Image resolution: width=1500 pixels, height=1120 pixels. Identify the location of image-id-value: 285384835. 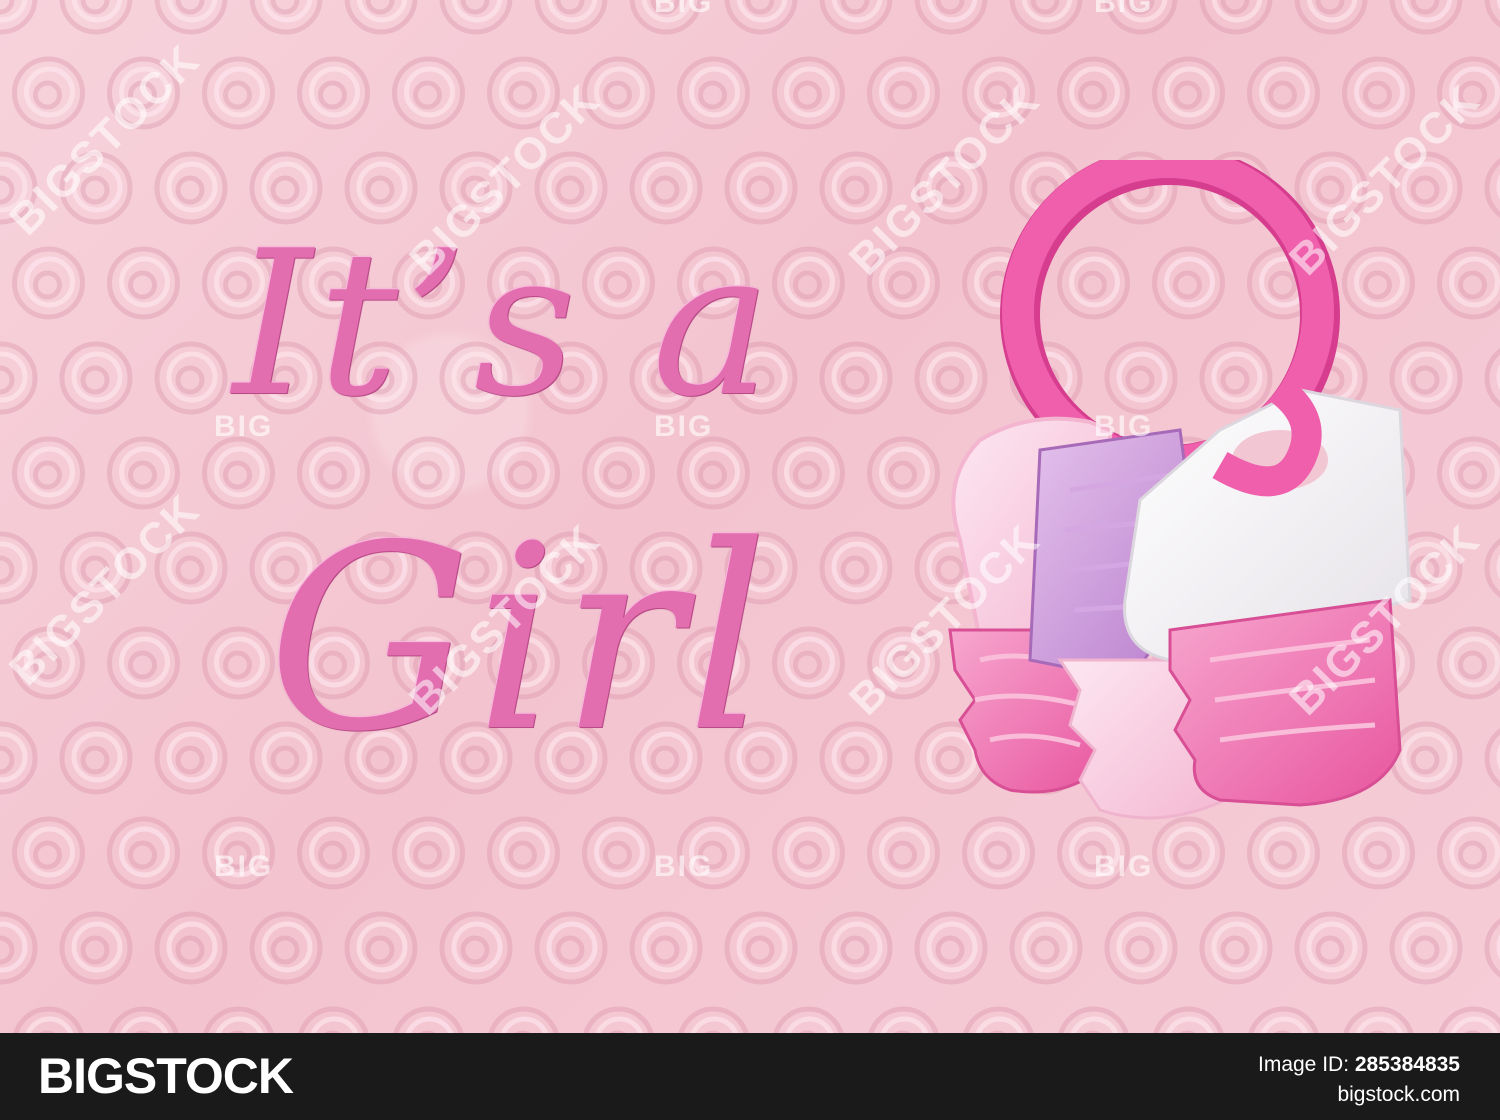
(1407, 1064).